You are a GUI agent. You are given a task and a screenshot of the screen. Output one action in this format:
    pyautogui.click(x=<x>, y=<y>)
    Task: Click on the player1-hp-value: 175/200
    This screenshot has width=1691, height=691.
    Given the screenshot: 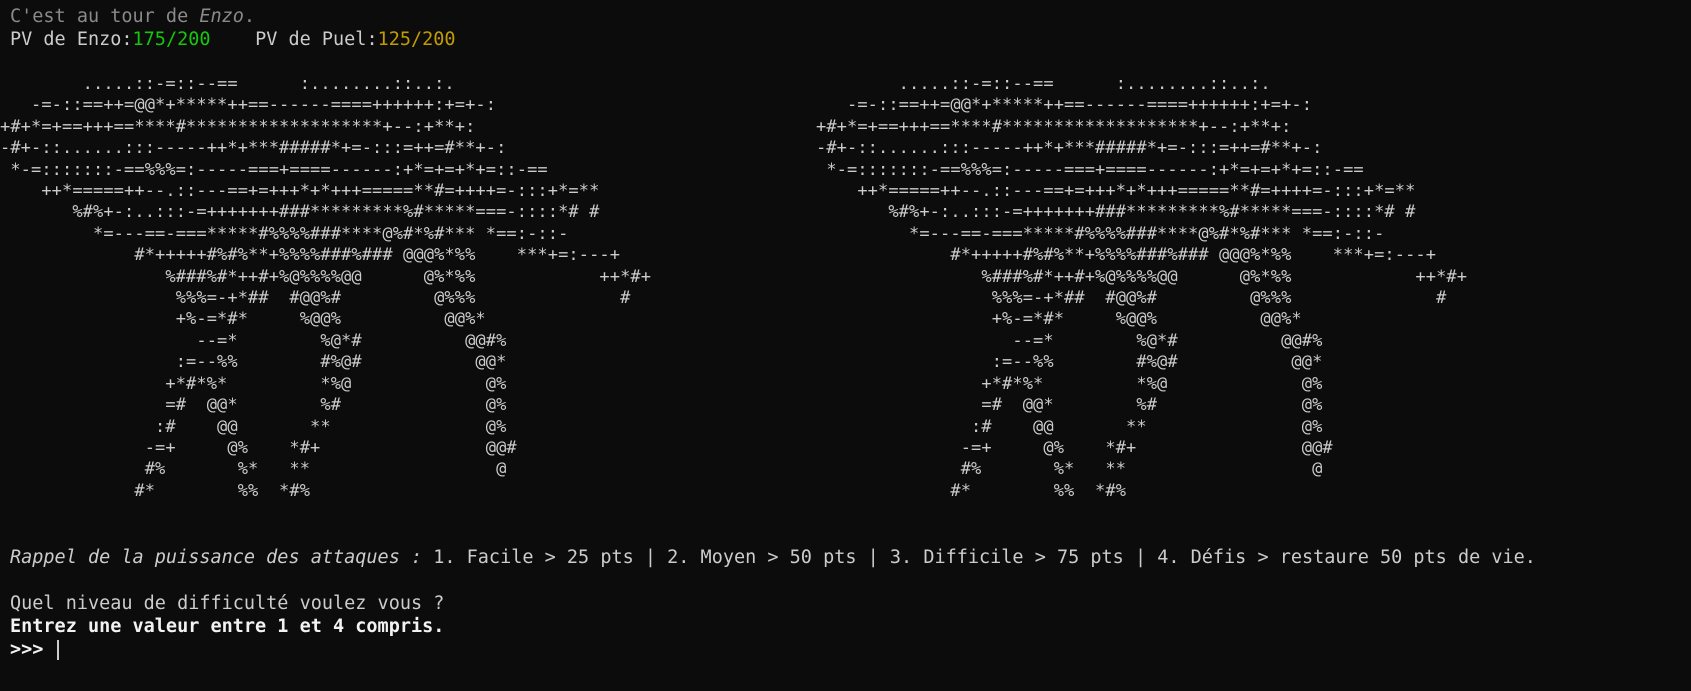 What is the action you would take?
    pyautogui.click(x=171, y=39)
    